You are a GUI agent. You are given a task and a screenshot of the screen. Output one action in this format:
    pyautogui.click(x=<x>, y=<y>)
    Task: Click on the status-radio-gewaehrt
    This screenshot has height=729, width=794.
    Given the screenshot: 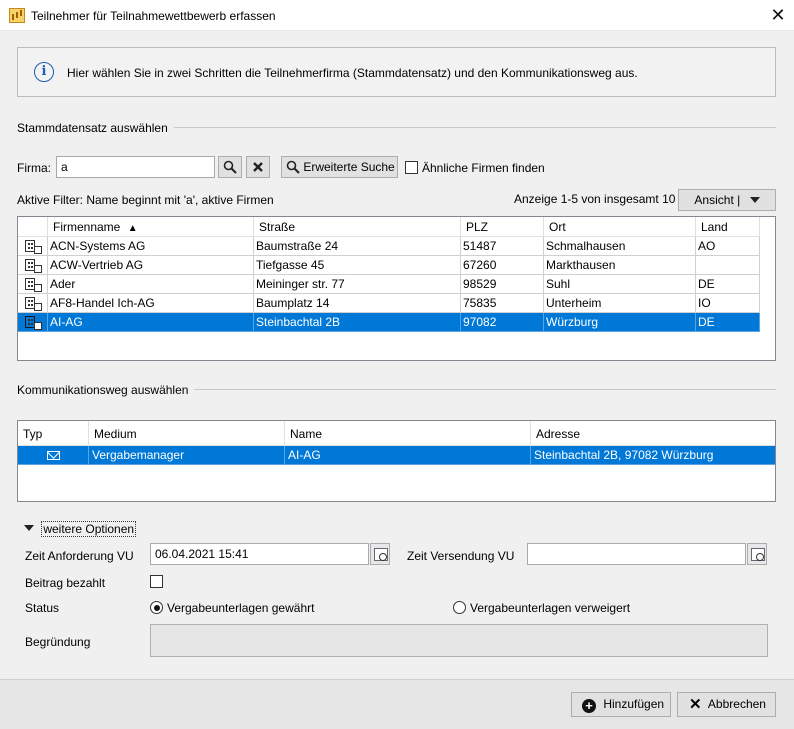 What is the action you would take?
    pyautogui.click(x=156, y=607)
    